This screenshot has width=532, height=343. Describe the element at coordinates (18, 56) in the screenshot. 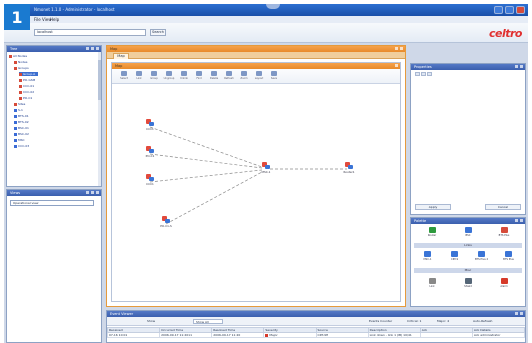

I see `tree-item: All Nodes` at that location.